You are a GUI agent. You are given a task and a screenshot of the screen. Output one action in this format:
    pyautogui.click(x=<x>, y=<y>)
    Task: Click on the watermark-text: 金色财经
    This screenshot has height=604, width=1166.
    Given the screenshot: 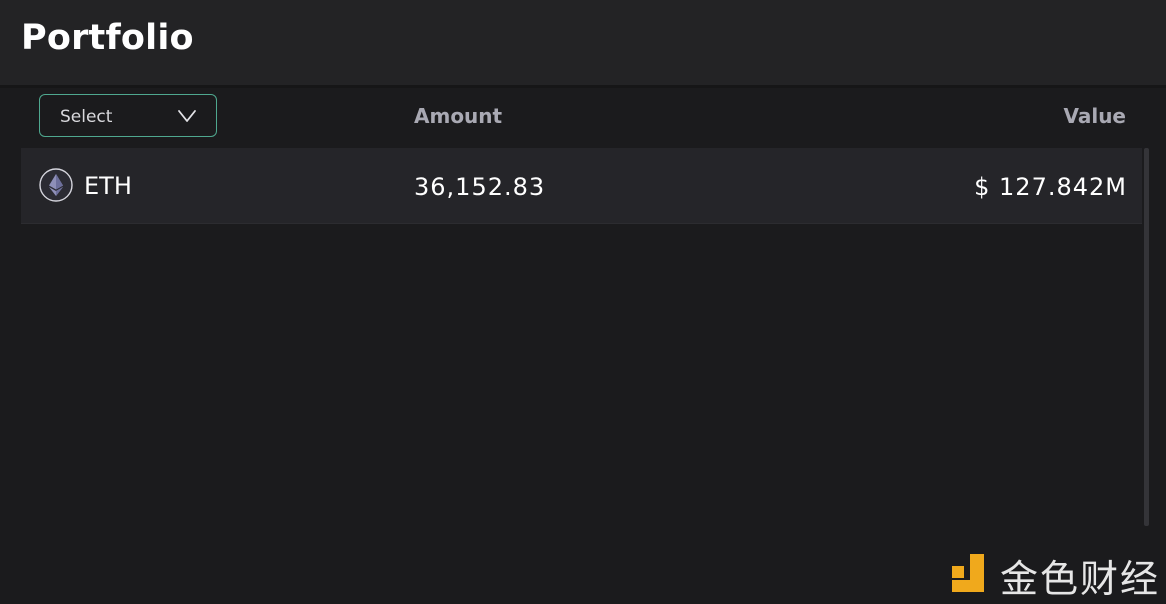 What is the action you would take?
    pyautogui.click(x=1080, y=579)
    